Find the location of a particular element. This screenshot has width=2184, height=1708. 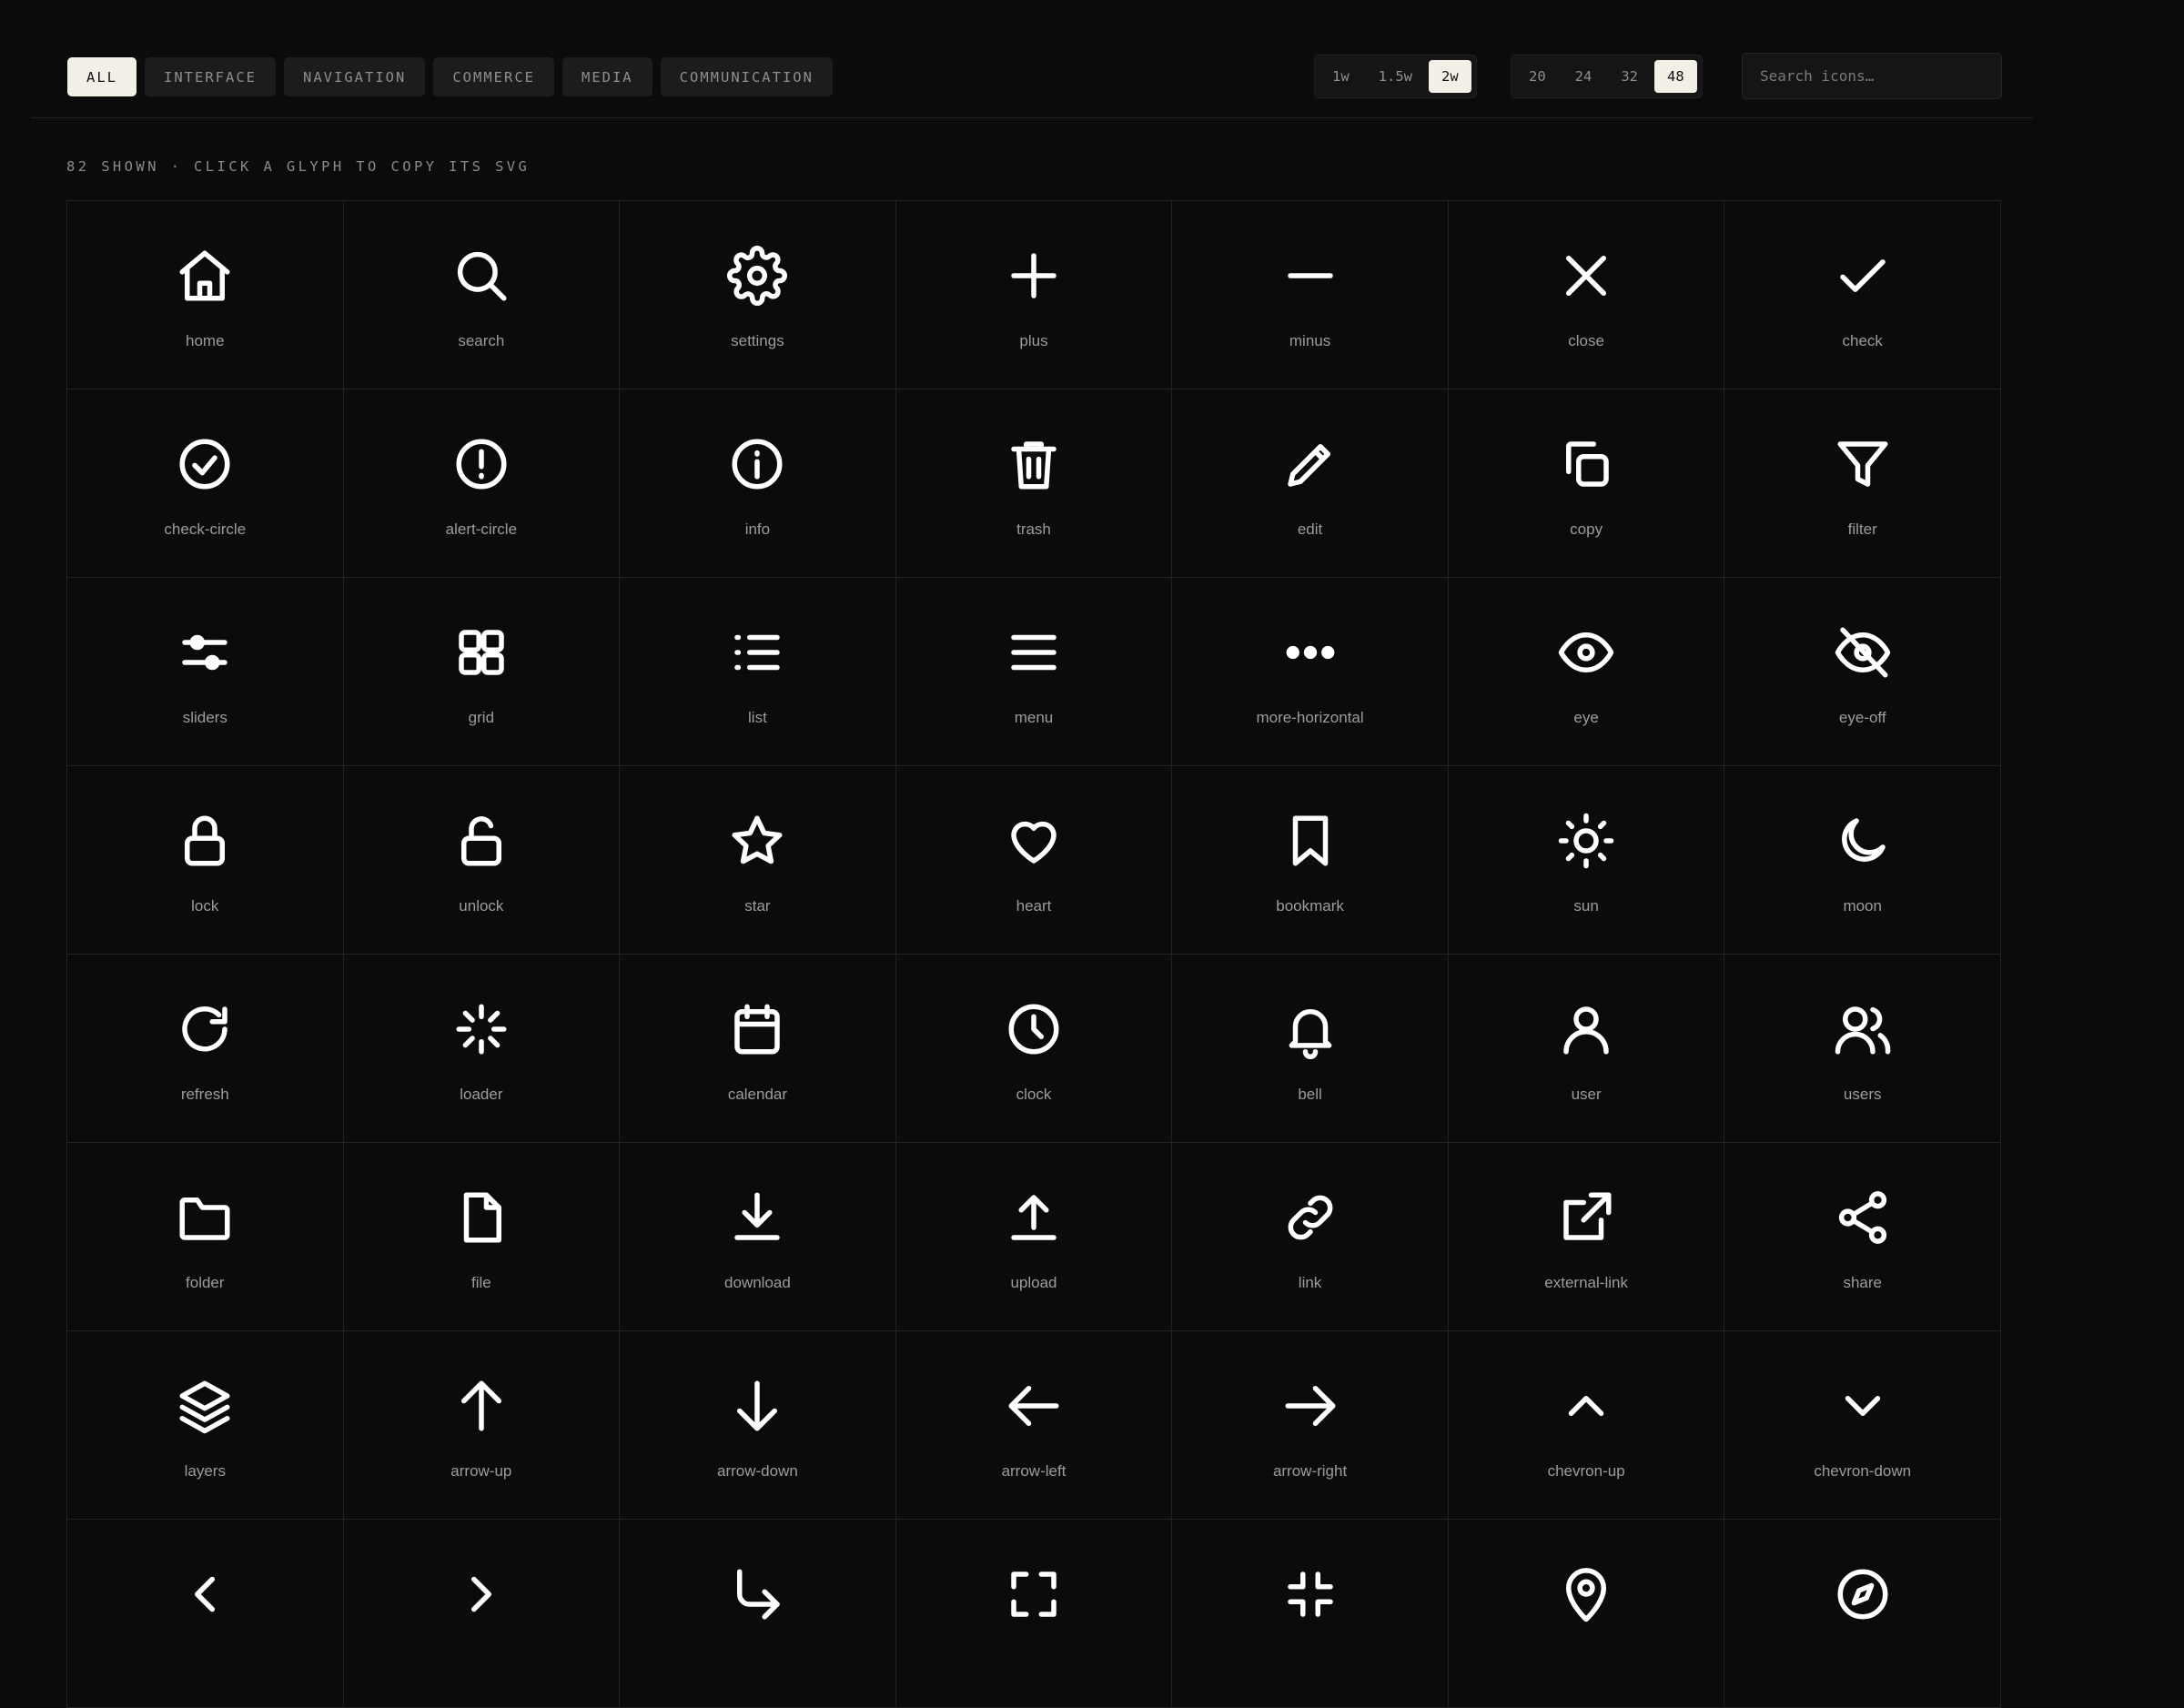

icon-tile-download: download is located at coordinates (758, 1237).